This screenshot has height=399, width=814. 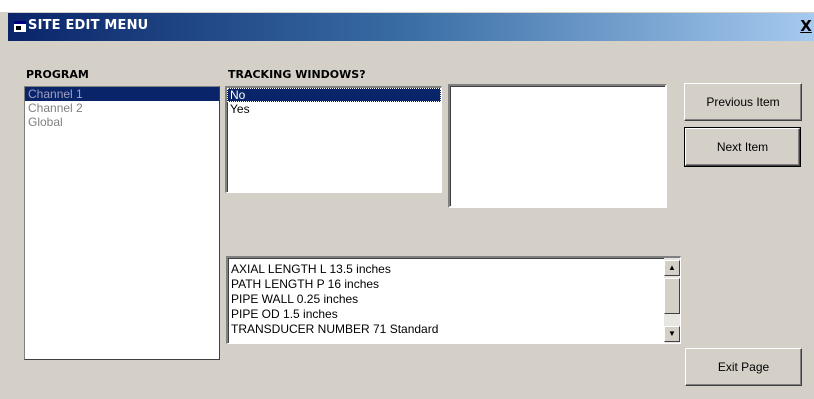 What do you see at coordinates (297, 74) in the screenshot?
I see `tracking-label: TRACKING WINDOWS?` at bounding box center [297, 74].